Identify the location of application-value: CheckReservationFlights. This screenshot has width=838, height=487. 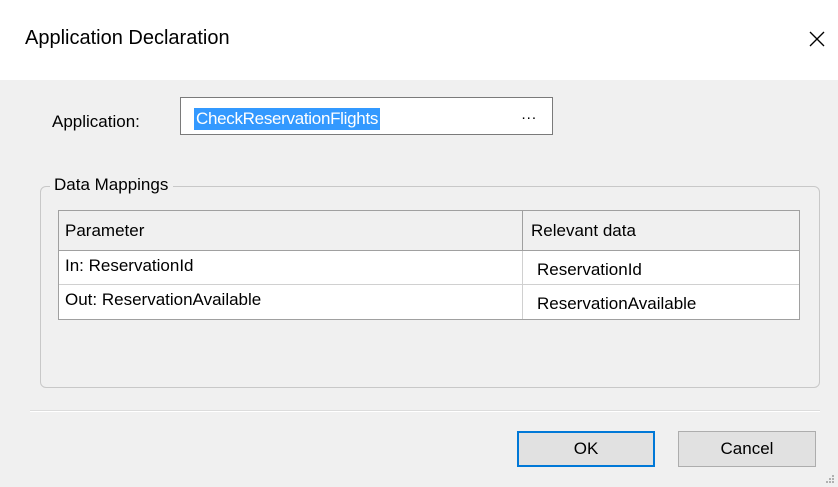
(287, 119).